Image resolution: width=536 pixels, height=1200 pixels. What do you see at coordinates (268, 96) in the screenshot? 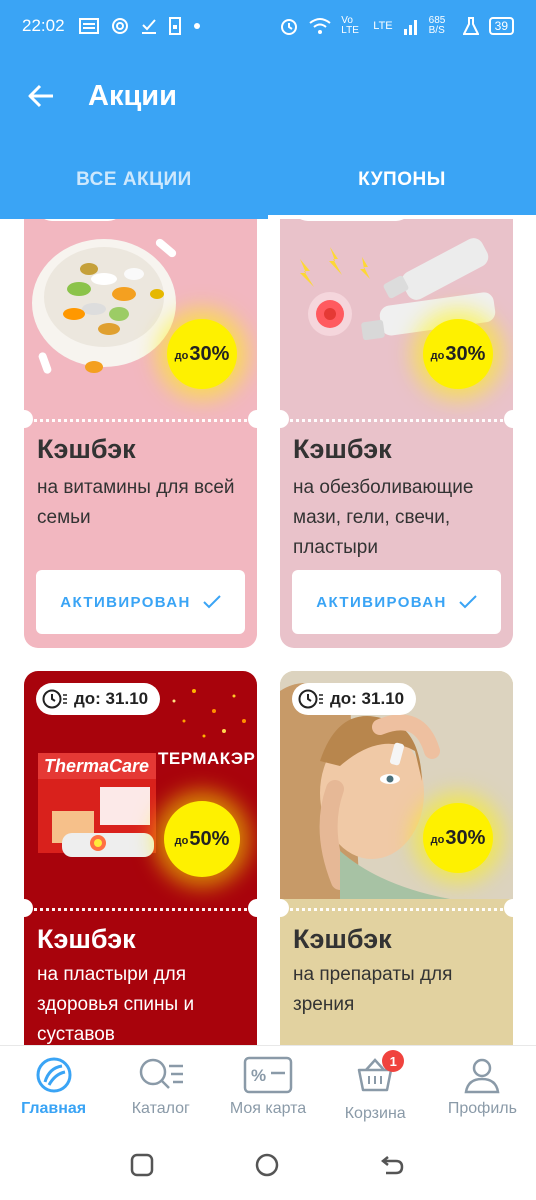
I see `title-bar: Акции` at bounding box center [268, 96].